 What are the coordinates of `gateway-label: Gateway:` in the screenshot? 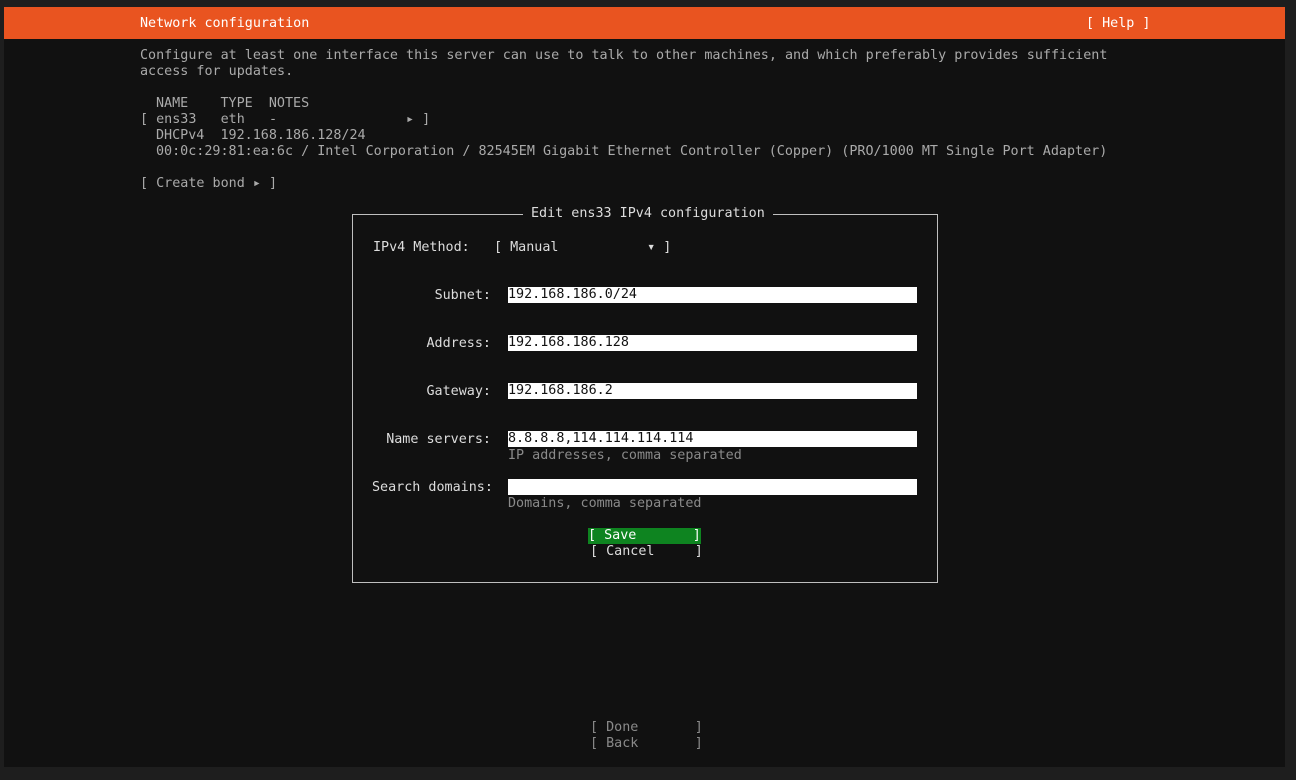 It's located at (459, 391).